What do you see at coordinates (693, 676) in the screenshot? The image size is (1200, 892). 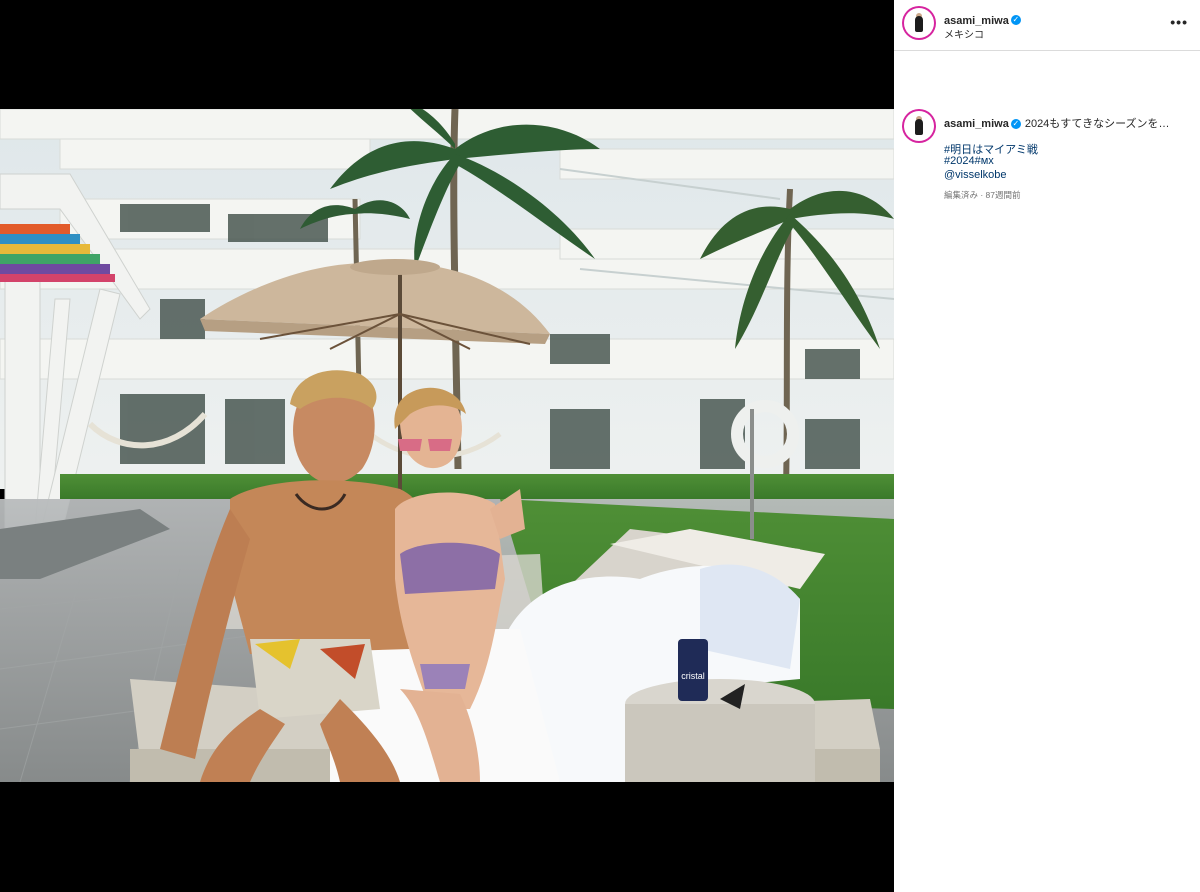 I see `can-label: cristal` at bounding box center [693, 676].